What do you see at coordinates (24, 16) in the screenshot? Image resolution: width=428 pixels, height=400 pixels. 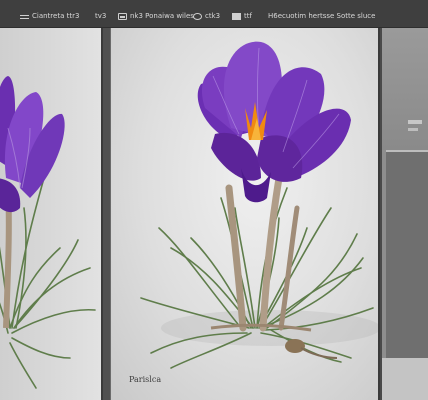 I see `menu-bars-icon` at bounding box center [24, 16].